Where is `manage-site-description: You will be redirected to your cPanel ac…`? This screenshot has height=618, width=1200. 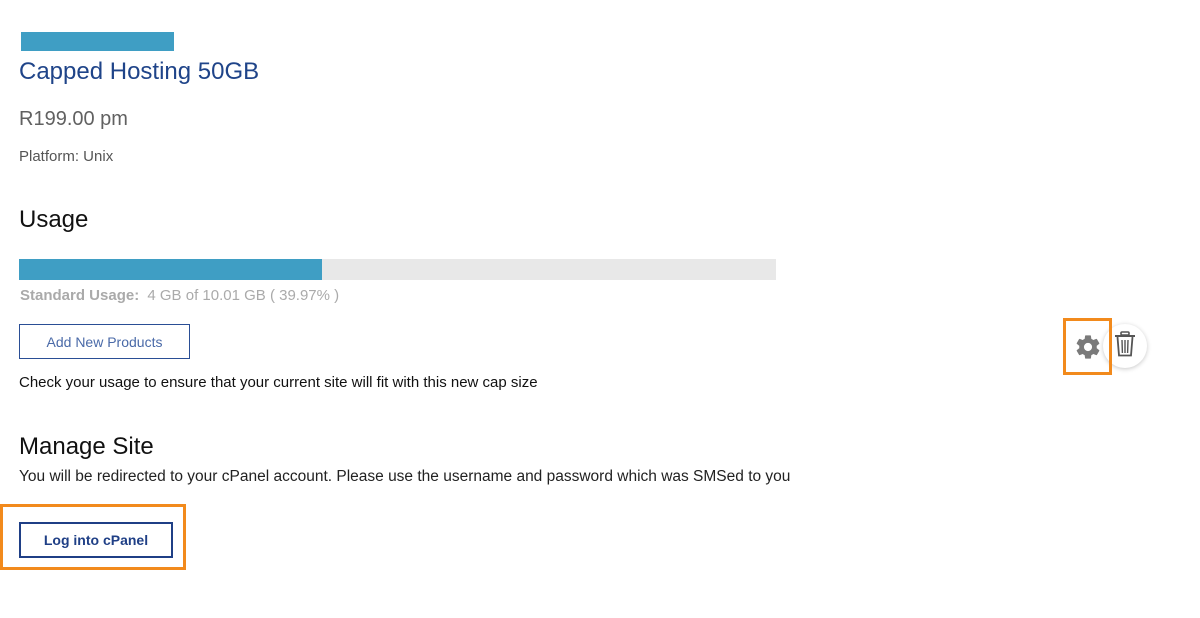 manage-site-description: You will be redirected to your cPanel ac… is located at coordinates (405, 476).